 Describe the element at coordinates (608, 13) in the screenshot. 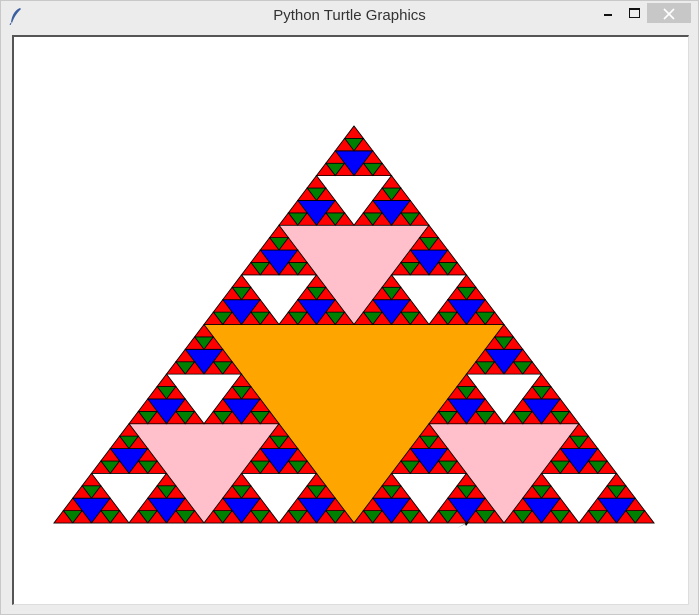

I see `minimize-button` at that location.